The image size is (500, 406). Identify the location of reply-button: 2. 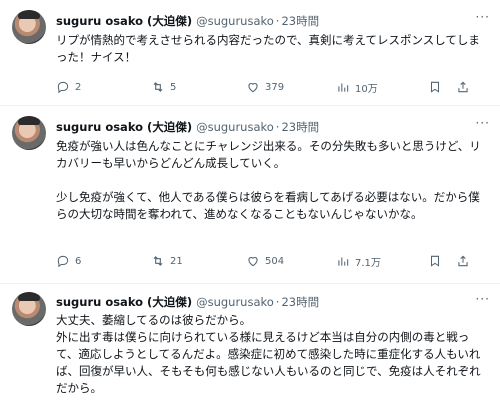
(68, 87).